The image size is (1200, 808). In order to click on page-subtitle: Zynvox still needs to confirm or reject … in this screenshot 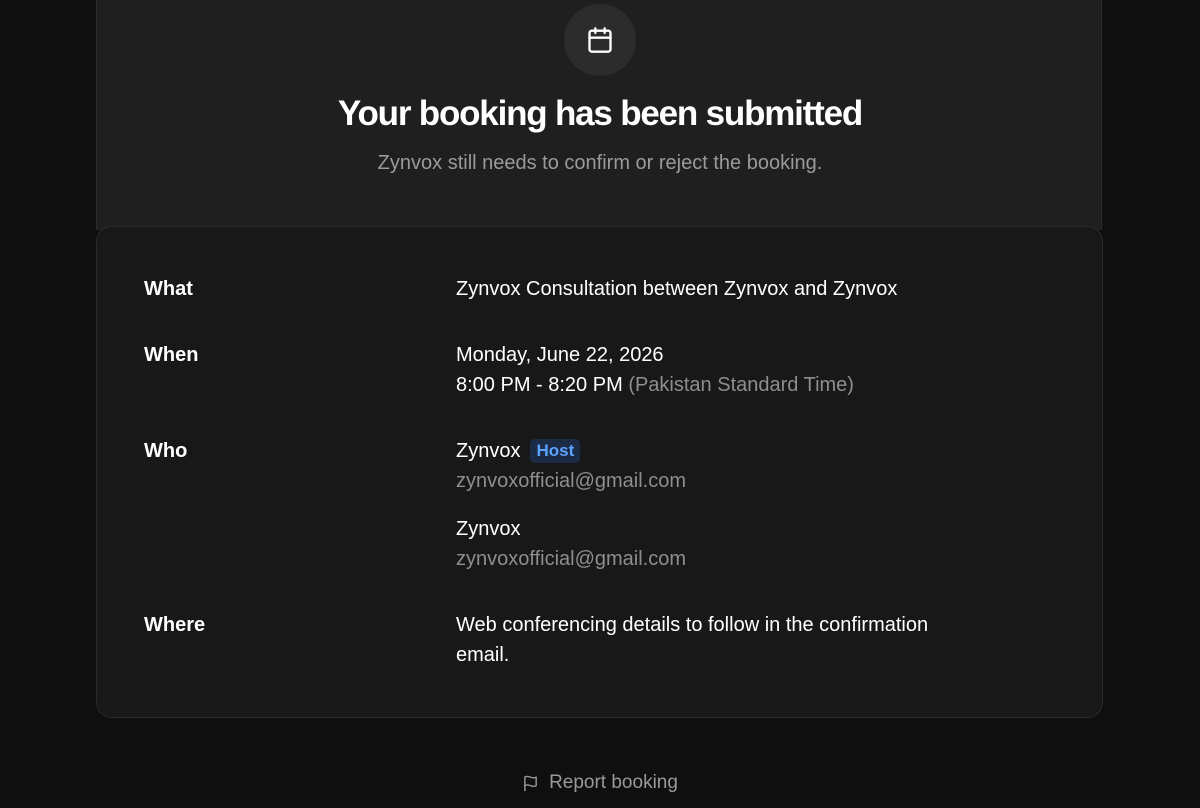, I will do `click(600, 163)`.